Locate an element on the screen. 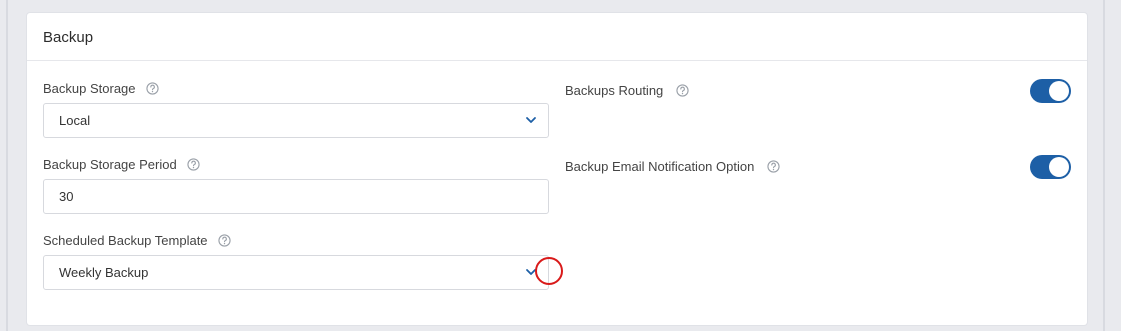  highlight-circle is located at coordinates (549, 271).